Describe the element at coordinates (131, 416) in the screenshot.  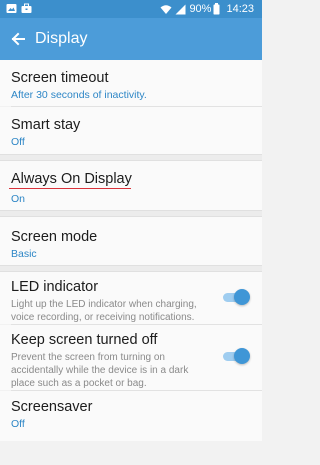
I see `setting-screensaver: Screensaver Off` at that location.